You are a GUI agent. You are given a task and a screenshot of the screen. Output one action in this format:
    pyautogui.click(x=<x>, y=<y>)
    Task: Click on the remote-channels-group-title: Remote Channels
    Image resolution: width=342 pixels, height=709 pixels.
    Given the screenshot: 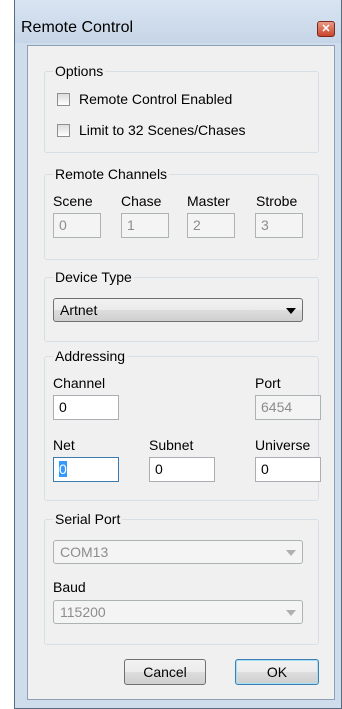 What is the action you would take?
    pyautogui.click(x=111, y=174)
    